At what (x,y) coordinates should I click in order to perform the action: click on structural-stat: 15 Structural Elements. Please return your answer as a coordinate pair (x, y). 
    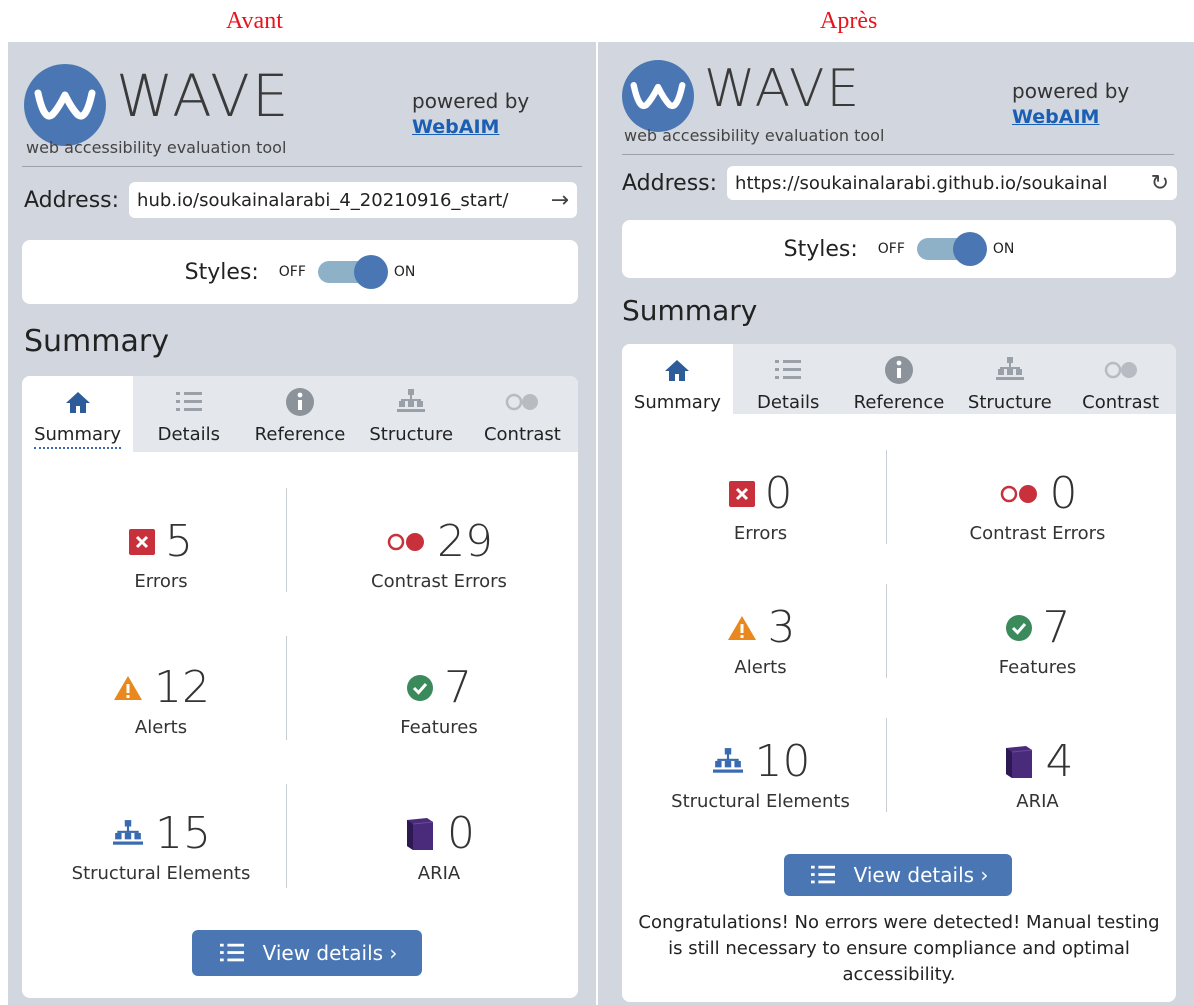
    Looking at the image, I should click on (161, 846).